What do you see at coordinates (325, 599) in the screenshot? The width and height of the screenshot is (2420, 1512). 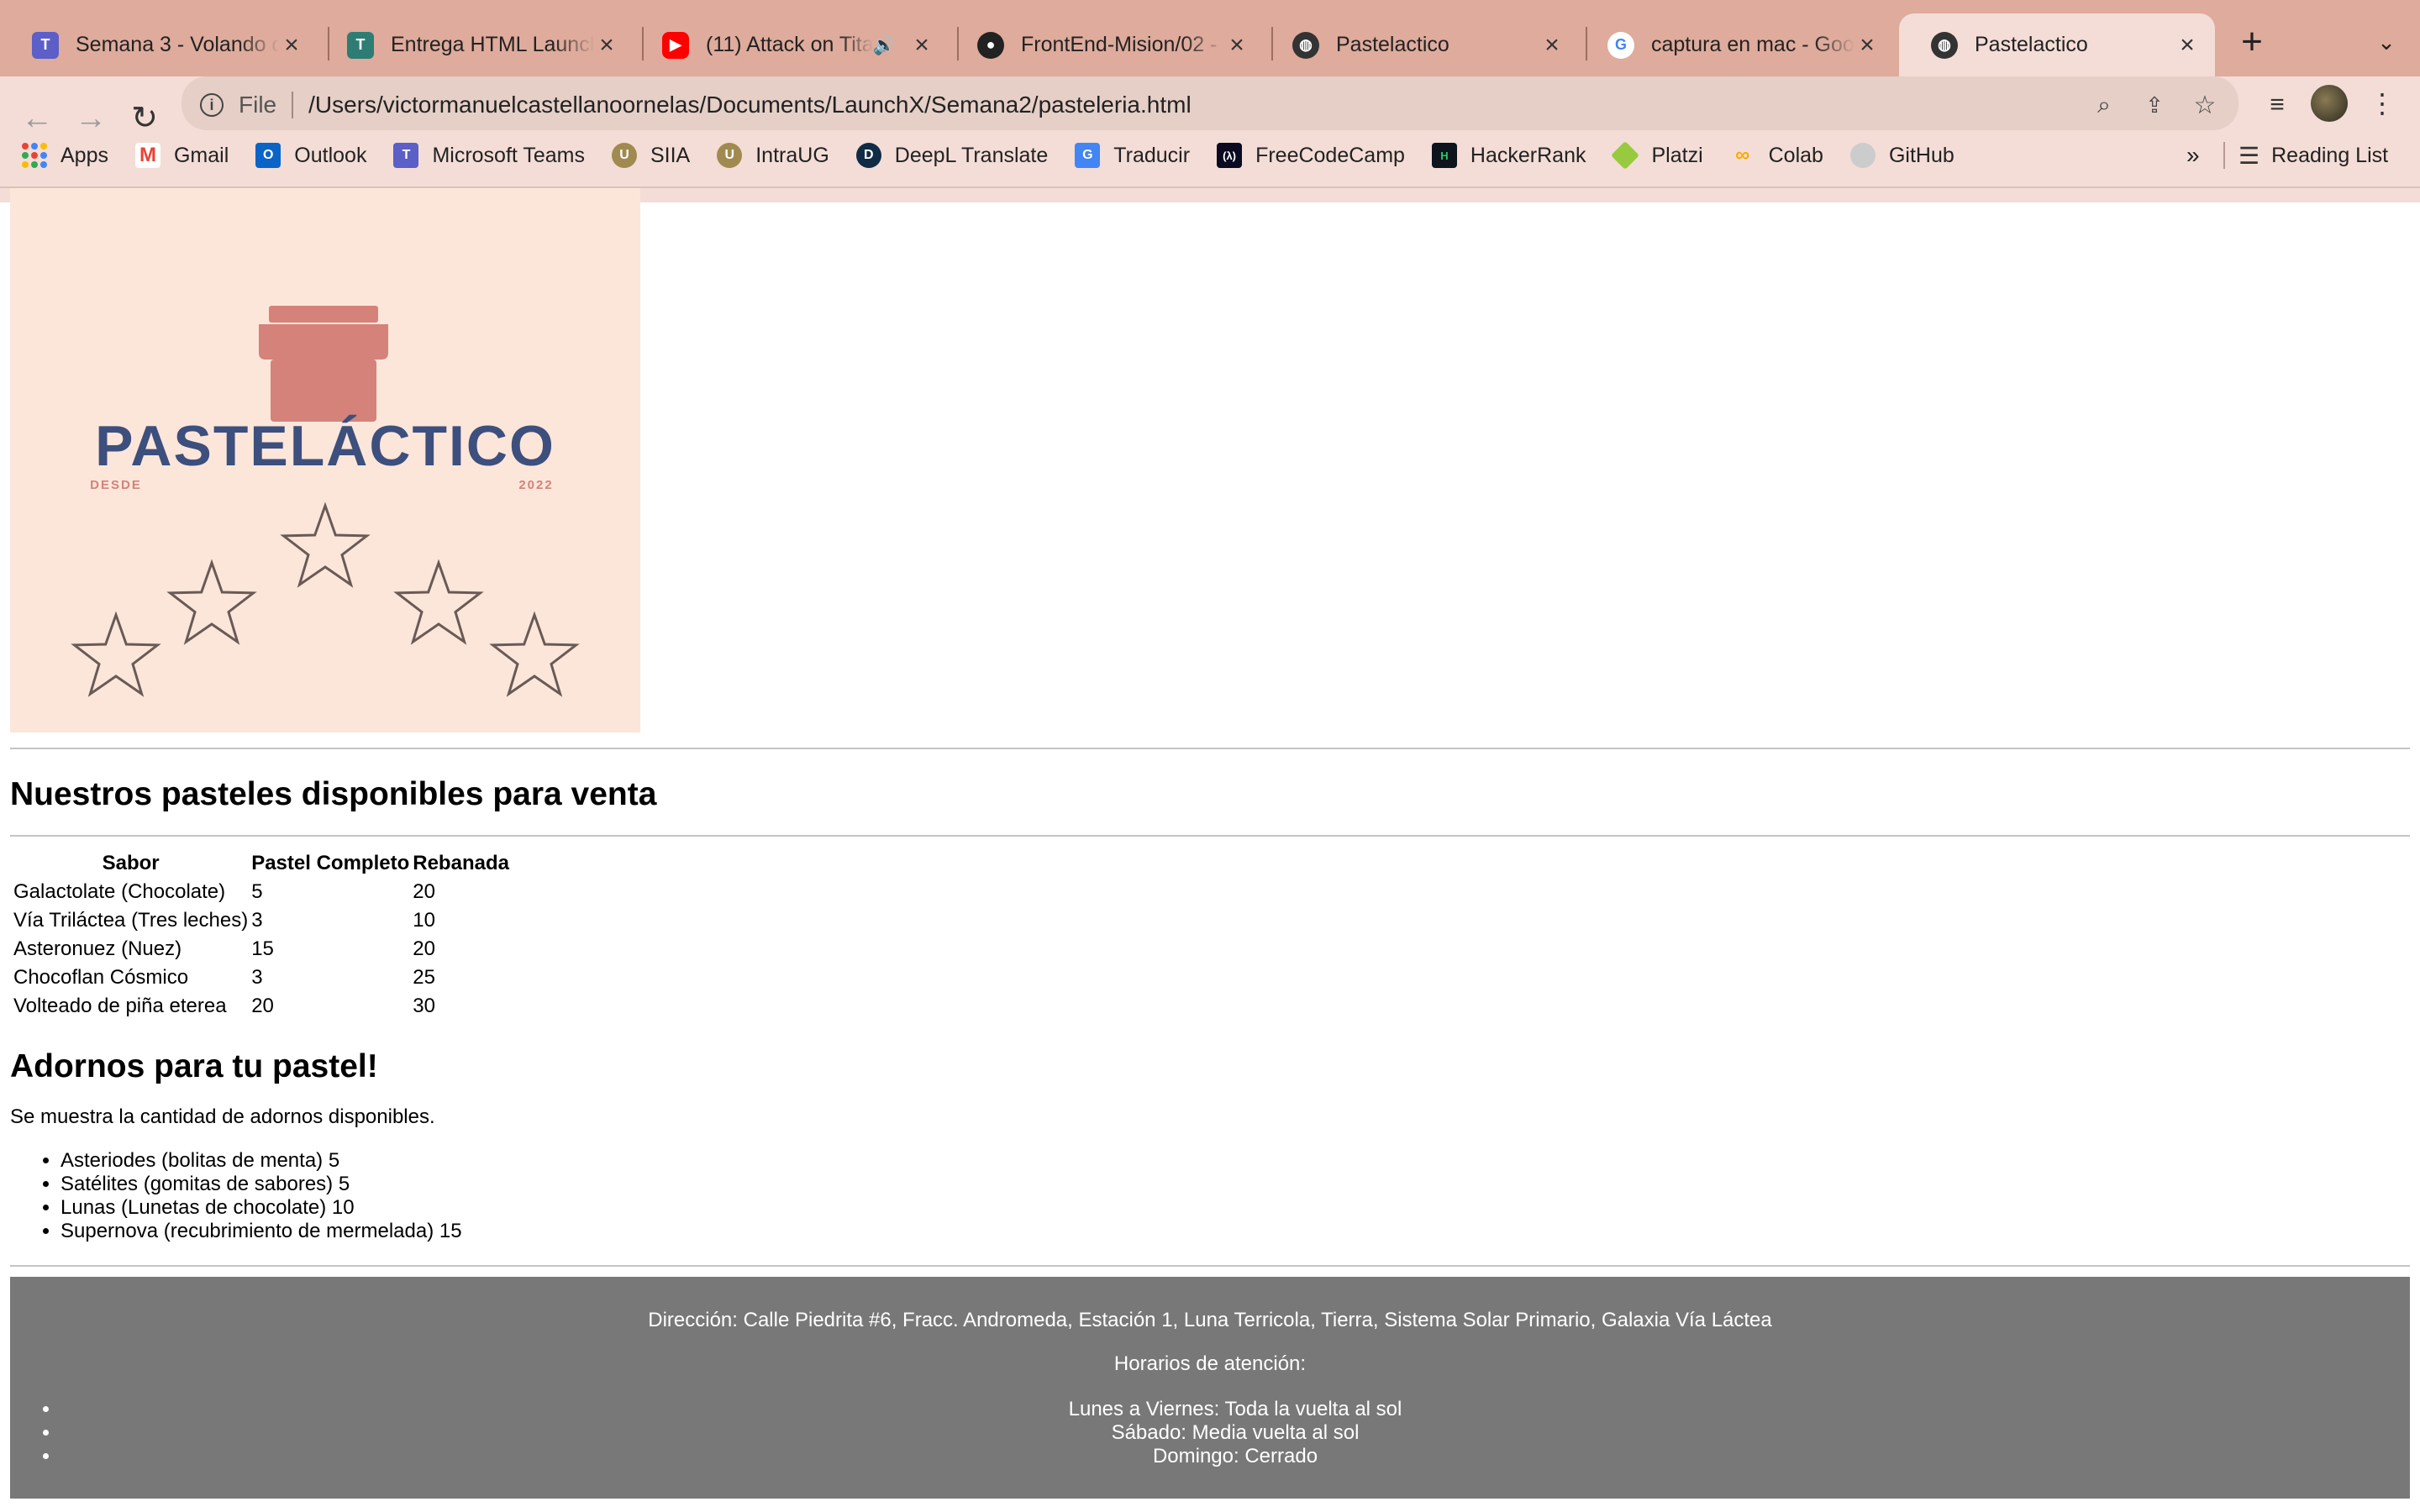 I see `rating-stars` at bounding box center [325, 599].